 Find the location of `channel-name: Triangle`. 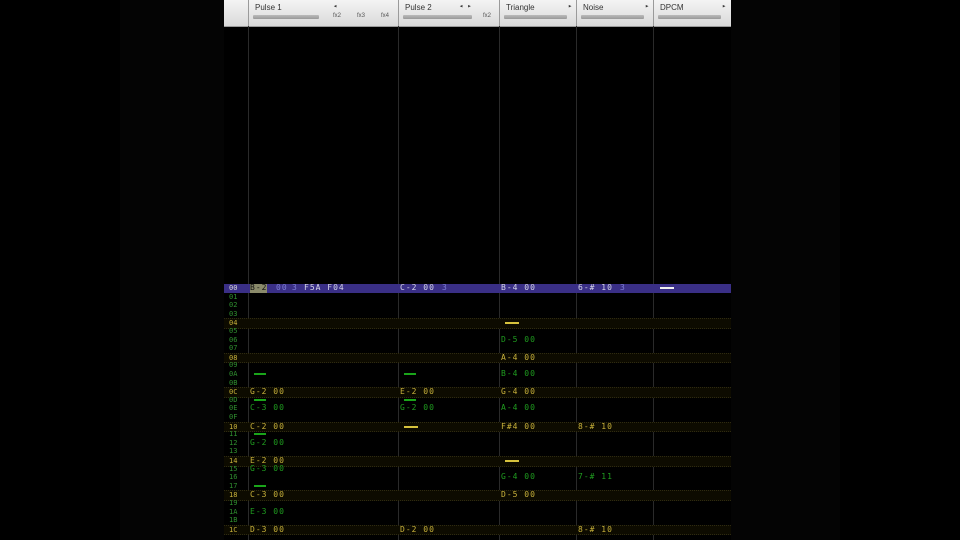

channel-name: Triangle is located at coordinates (520, 7).